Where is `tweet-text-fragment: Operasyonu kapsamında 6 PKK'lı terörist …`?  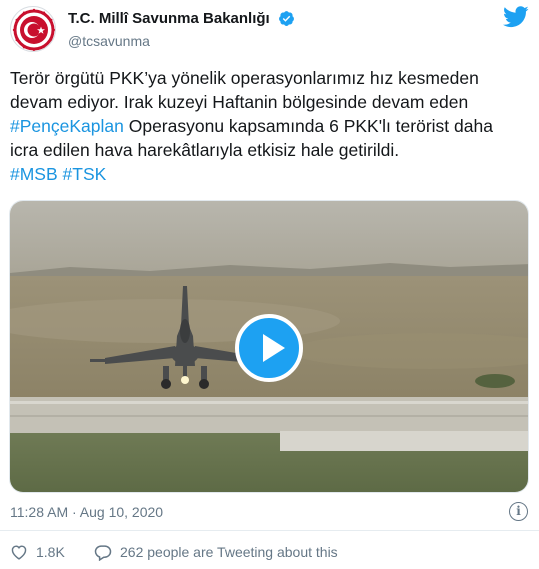
tweet-text-fragment: Operasyonu kapsamında 6 PKK'lı terörist … is located at coordinates (308, 126).